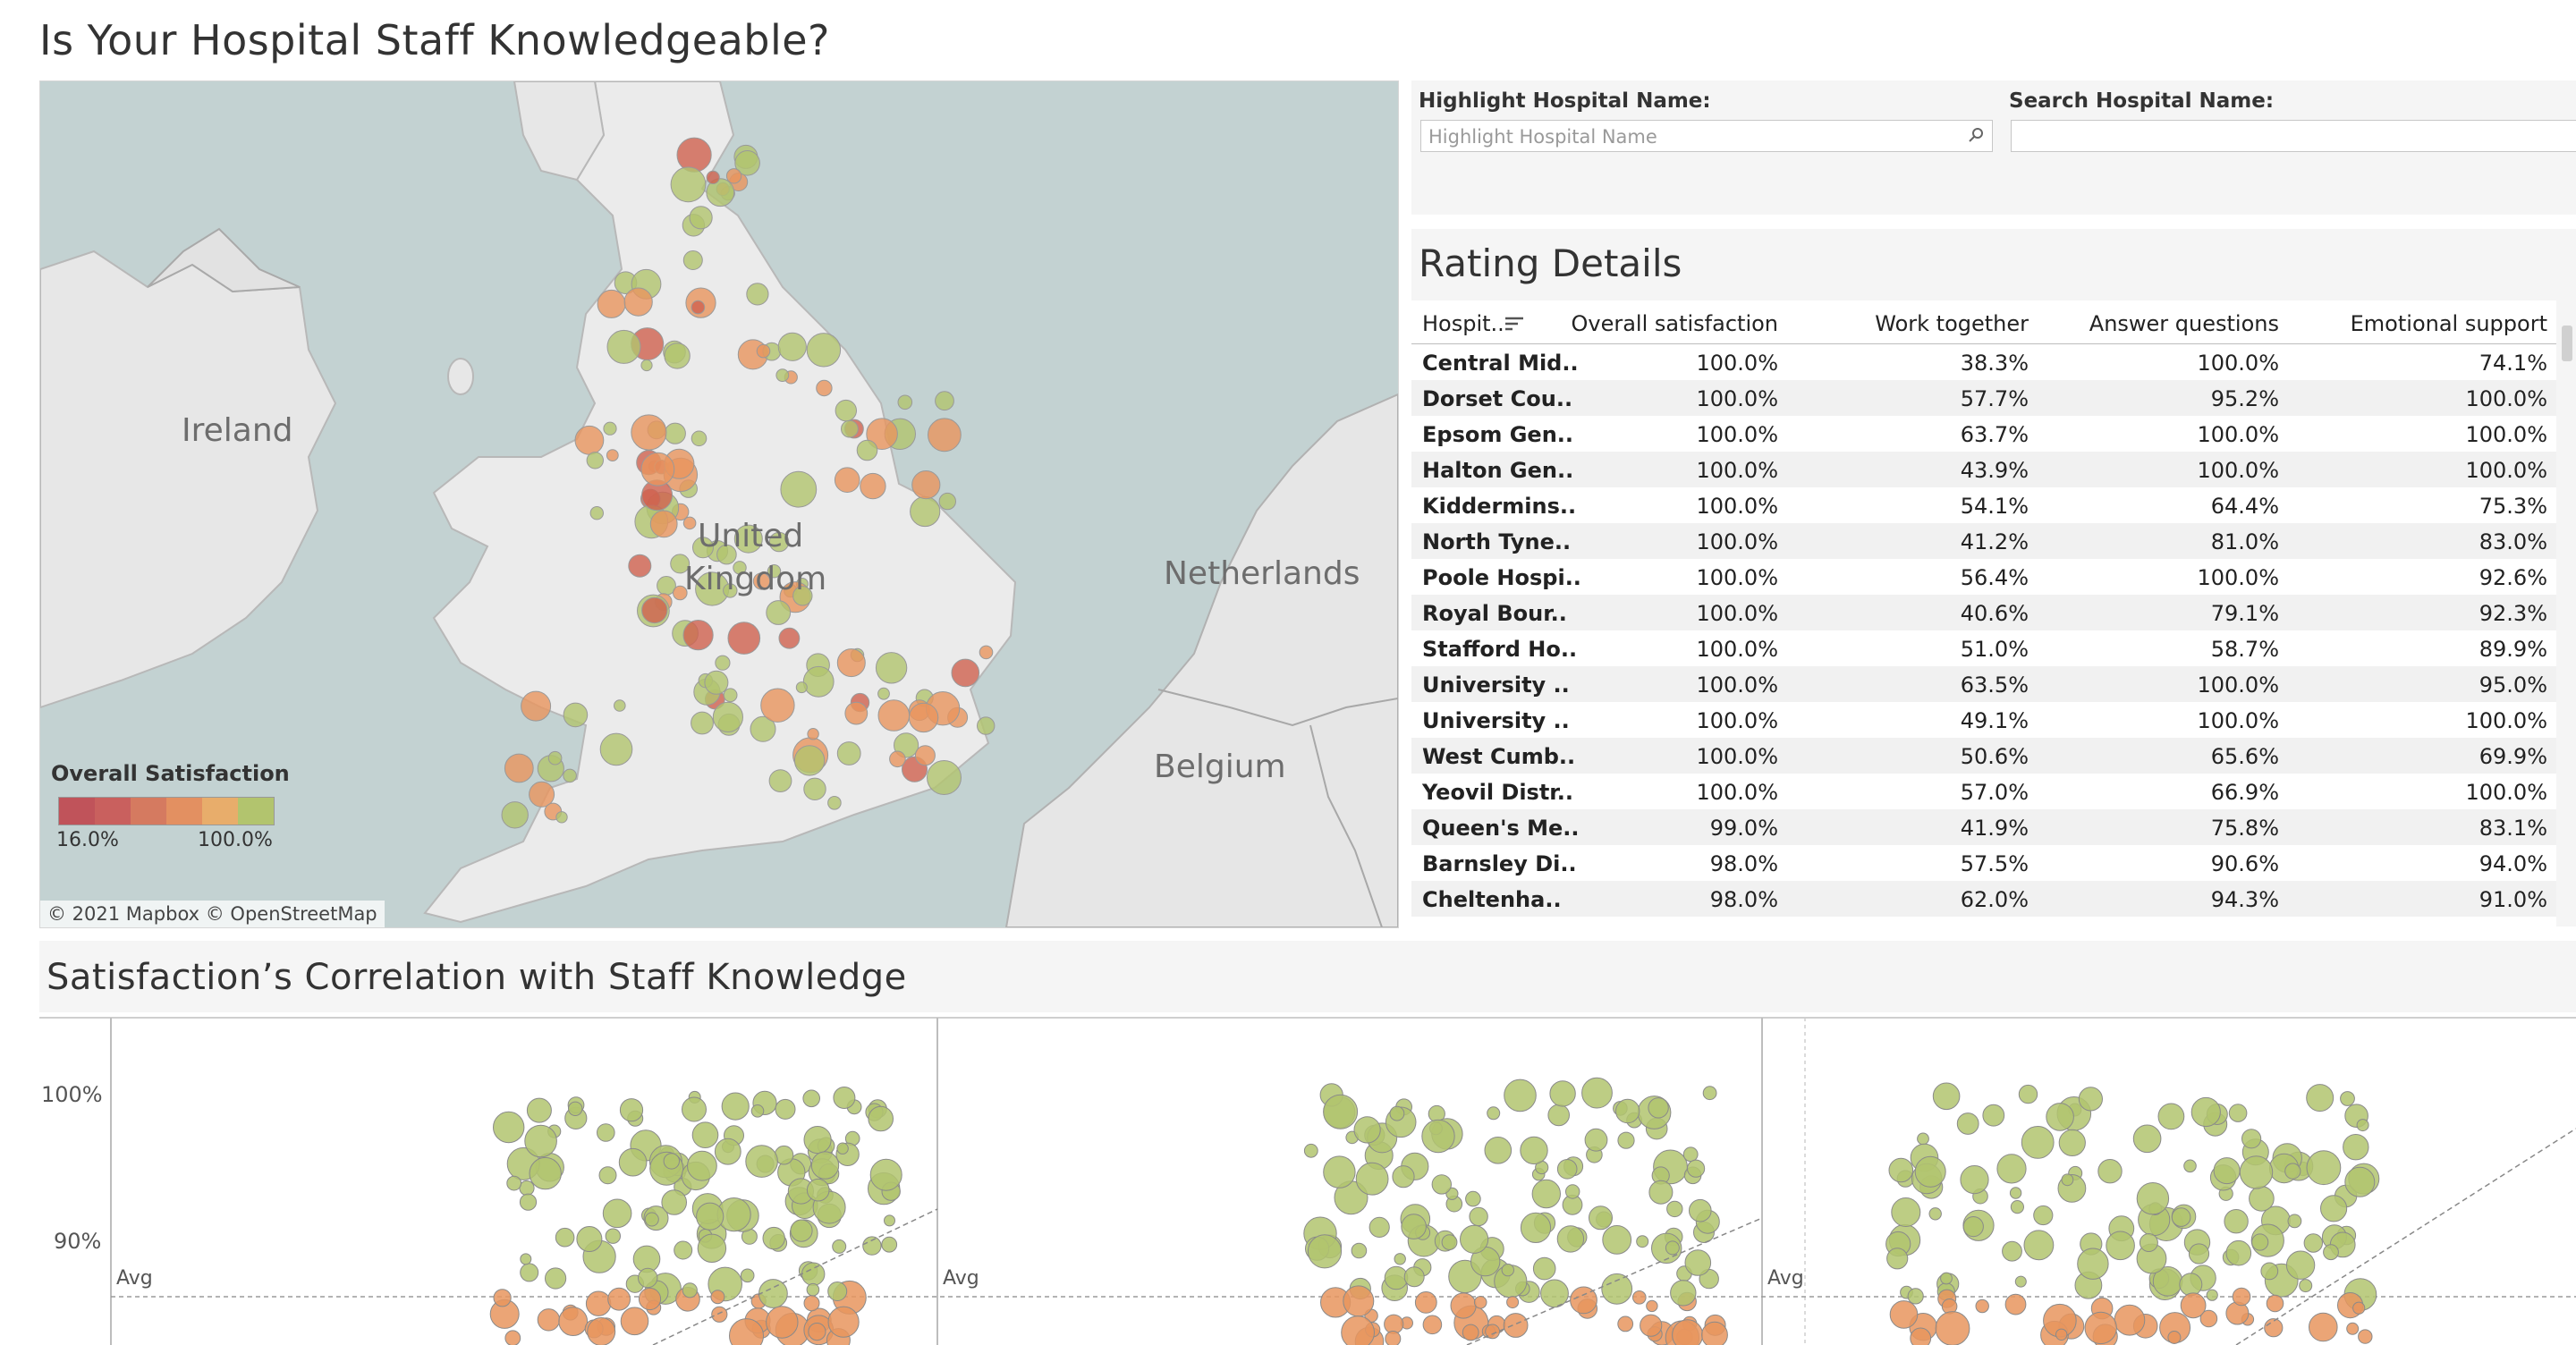  What do you see at coordinates (1983, 362) in the screenshot?
I see `table-row: Central Mid.. 100.0% 38.3% 100.0% 74.1%` at bounding box center [1983, 362].